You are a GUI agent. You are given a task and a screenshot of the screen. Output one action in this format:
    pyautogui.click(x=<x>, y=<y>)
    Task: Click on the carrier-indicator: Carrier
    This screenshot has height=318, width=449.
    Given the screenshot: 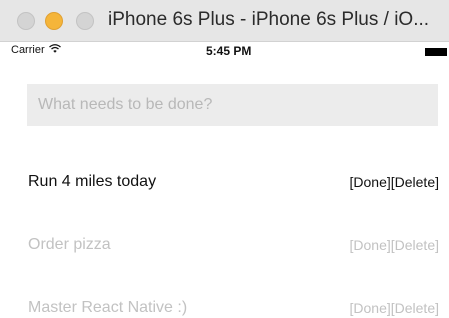 What is the action you would take?
    pyautogui.click(x=36, y=50)
    